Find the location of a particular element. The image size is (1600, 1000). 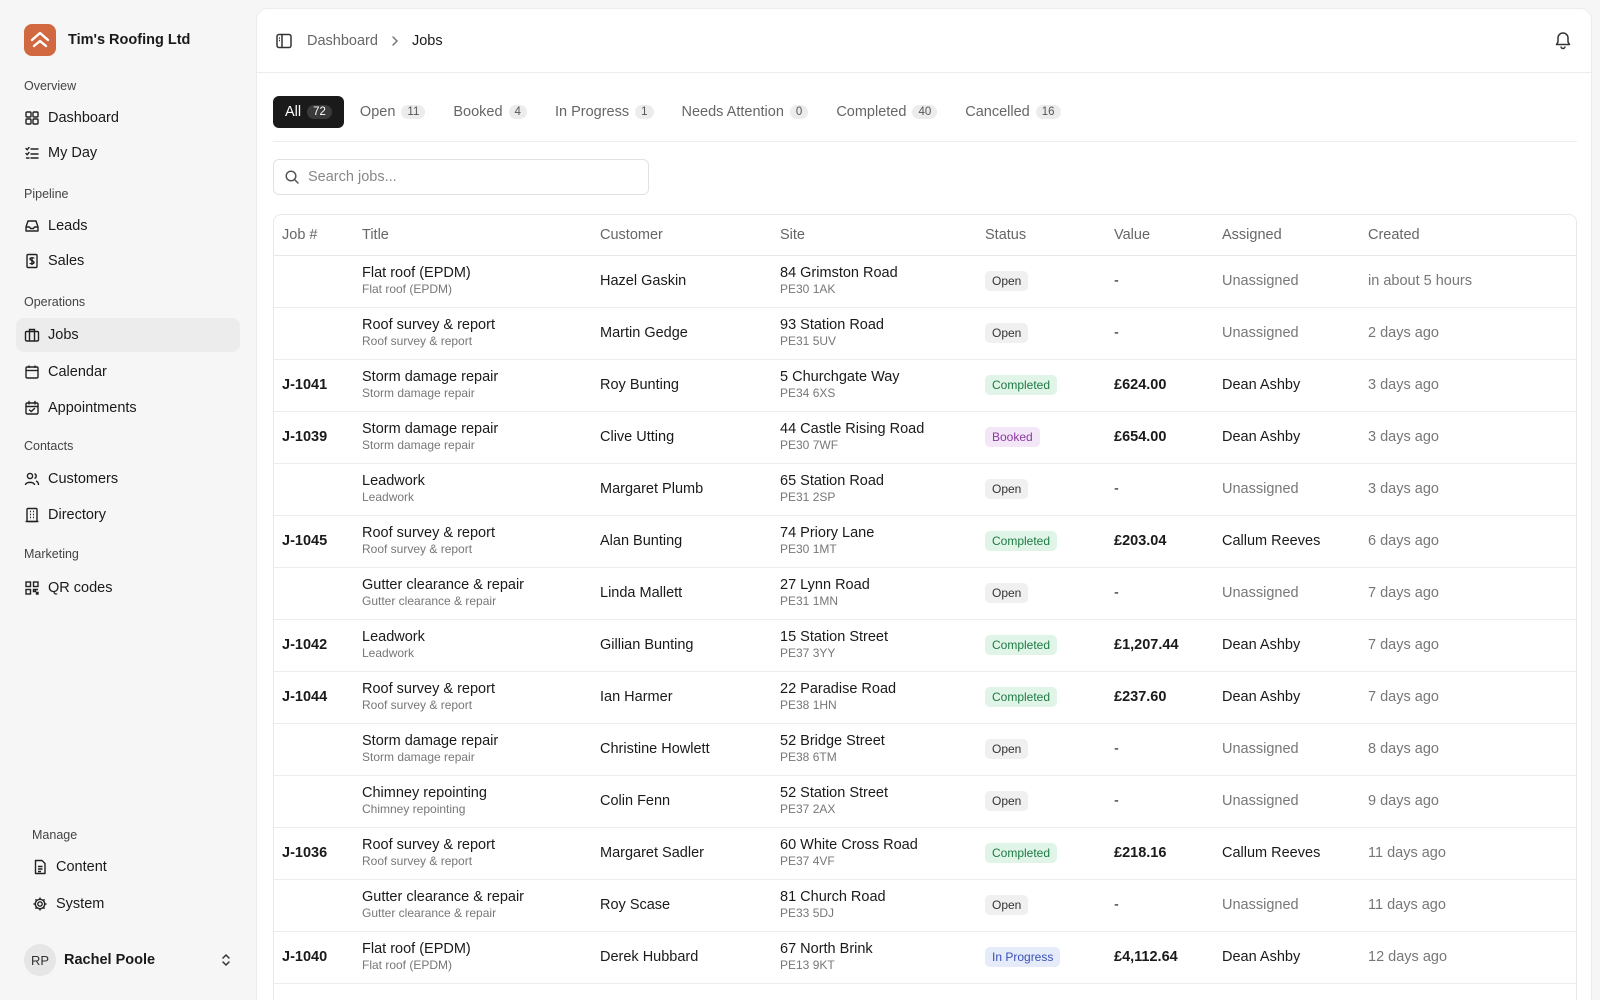

cell-created: 3 days ago is located at coordinates (1468, 489).